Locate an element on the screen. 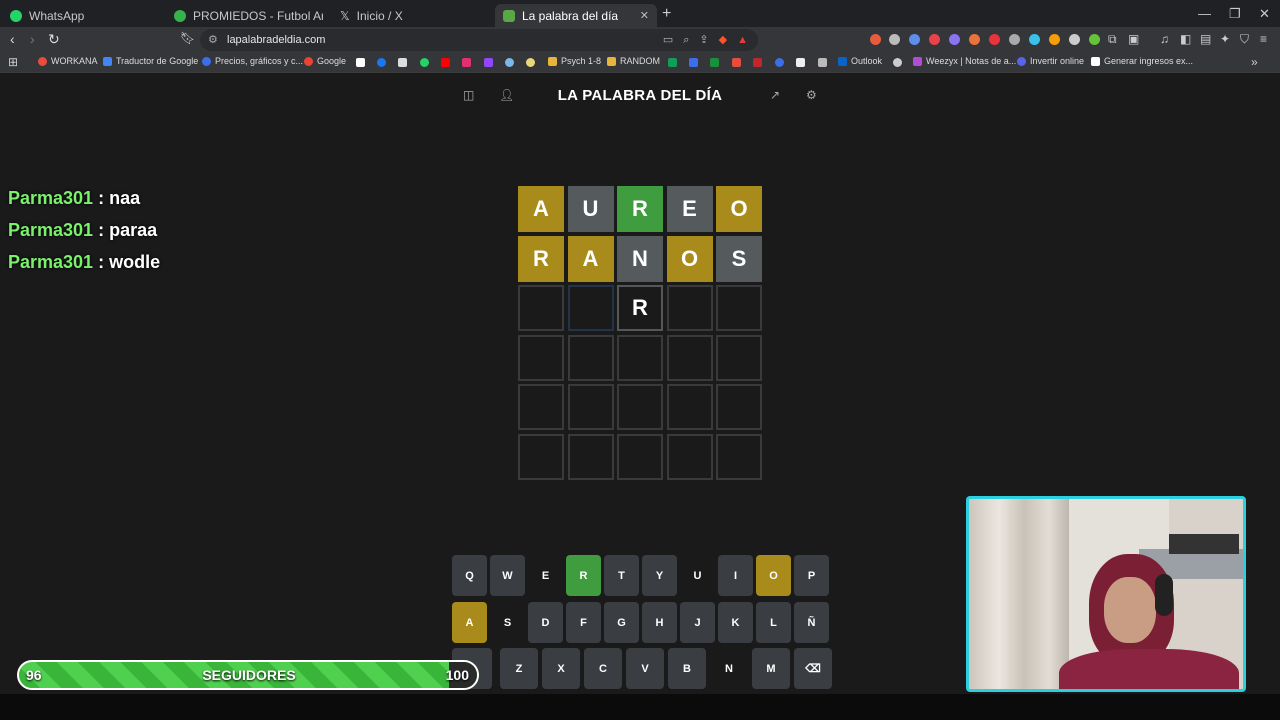 This screenshot has width=1280, height=720. backspace-key: ⌫ is located at coordinates (813, 668).